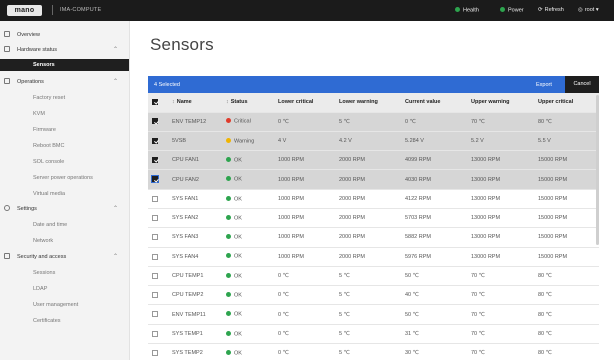 Image resolution: width=614 pixels, height=360 pixels. I want to click on current-value: 50 ℃, so click(434, 314).